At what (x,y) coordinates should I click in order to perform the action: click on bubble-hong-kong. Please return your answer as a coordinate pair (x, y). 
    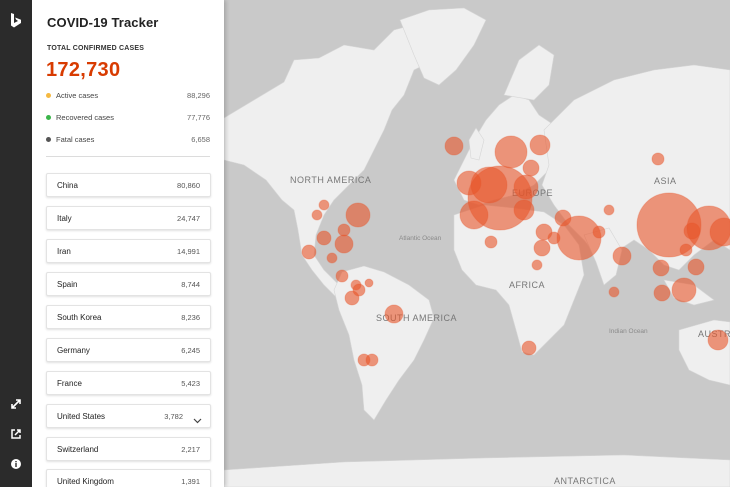
    Looking at the image, I should click on (686, 250).